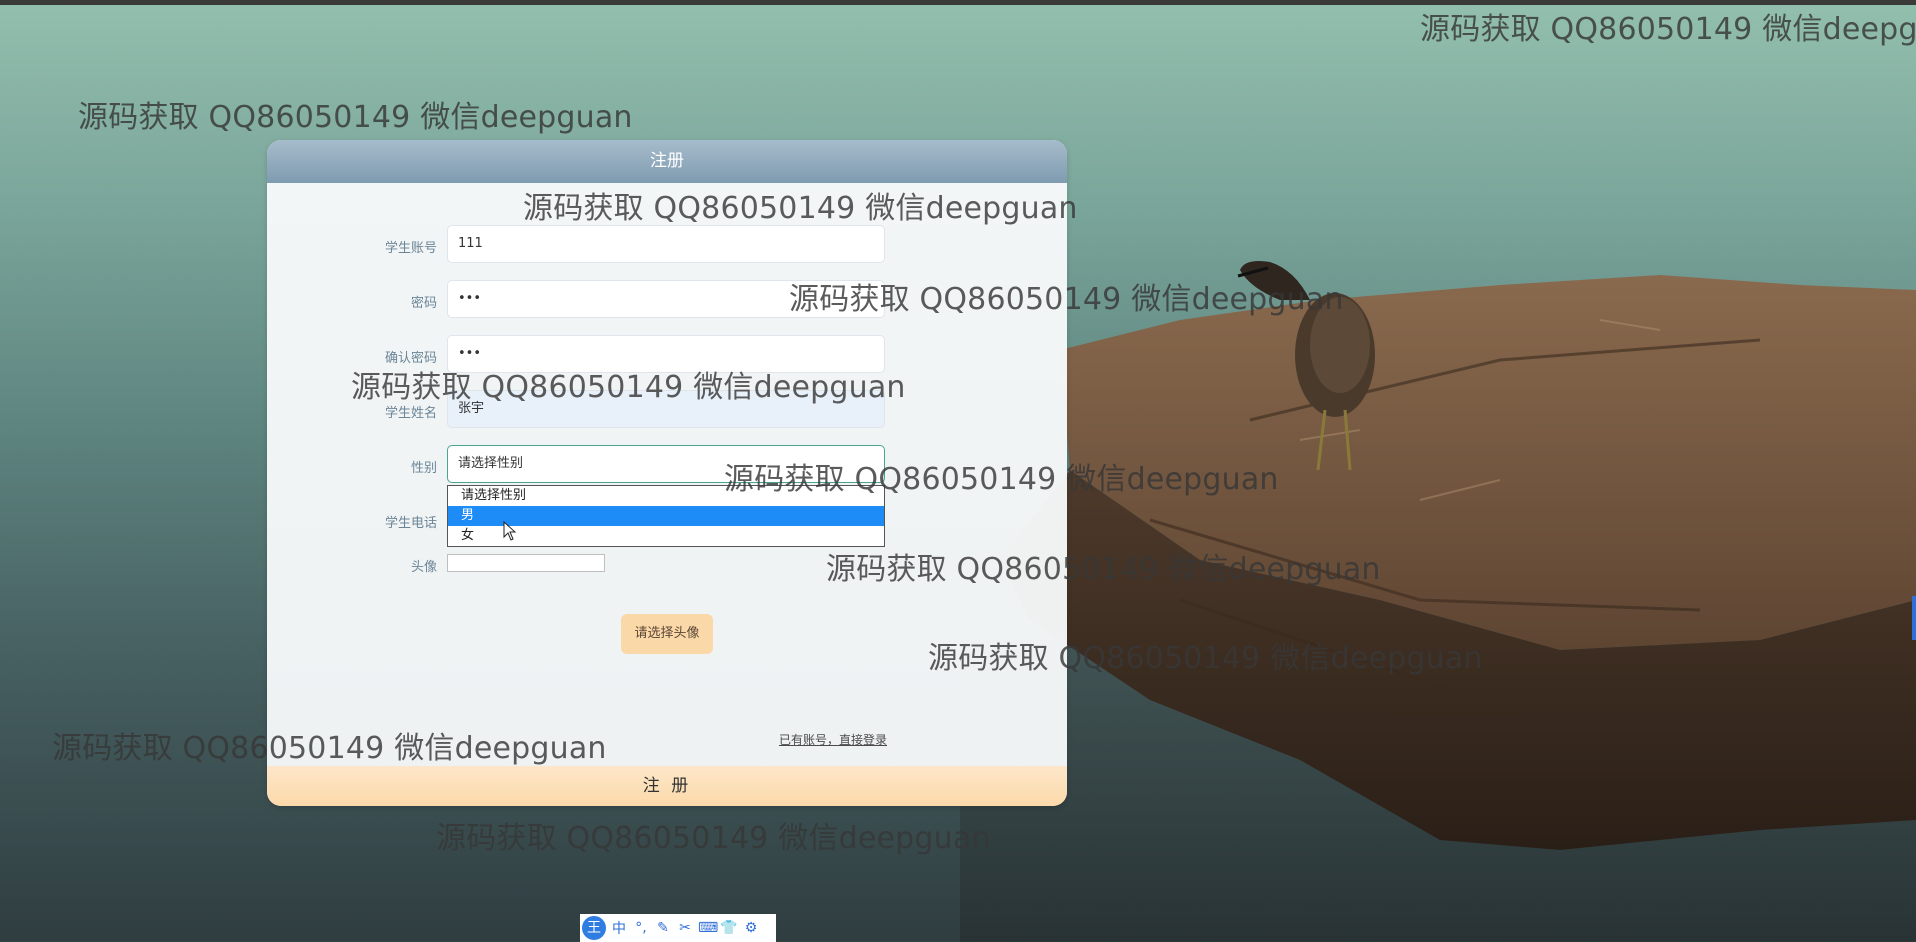 This screenshot has height=942, width=1916. I want to click on login-link: 已有账号，直接登录, so click(833, 739).